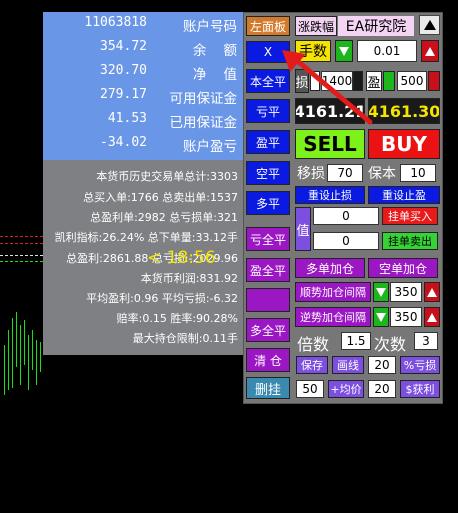 This screenshot has width=458, height=513. What do you see at coordinates (382, 389) in the screenshot?
I see `usd-profit-input: 20` at bounding box center [382, 389].